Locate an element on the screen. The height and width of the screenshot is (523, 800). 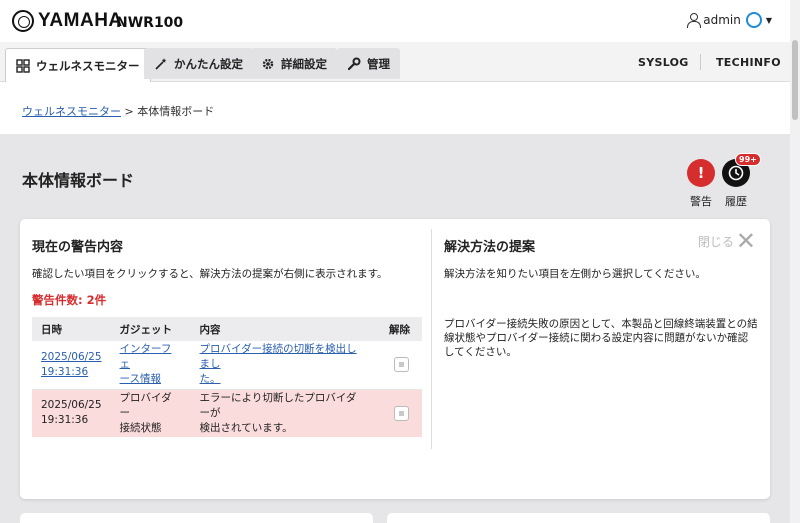
tab-easy-setup: かんたん設定 is located at coordinates (198, 63).